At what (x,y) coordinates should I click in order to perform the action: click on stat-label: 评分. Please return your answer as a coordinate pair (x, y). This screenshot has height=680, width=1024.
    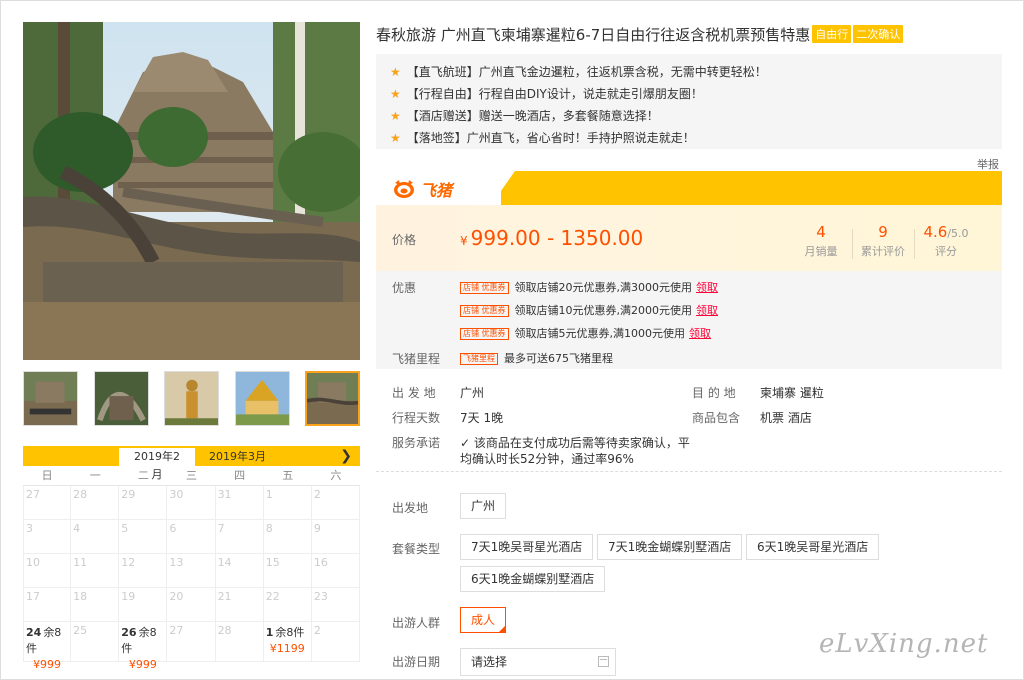
    Looking at the image, I should click on (946, 251).